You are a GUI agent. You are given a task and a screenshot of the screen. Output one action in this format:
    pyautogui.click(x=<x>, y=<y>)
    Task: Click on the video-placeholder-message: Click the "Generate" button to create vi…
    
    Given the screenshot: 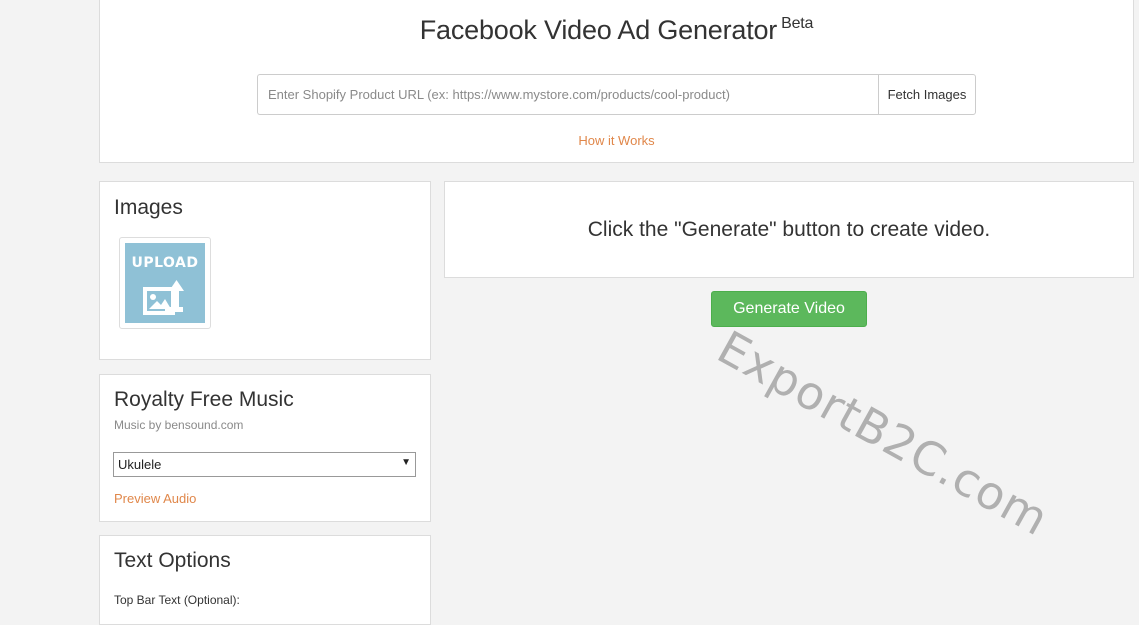 What is the action you would take?
    pyautogui.click(x=789, y=229)
    